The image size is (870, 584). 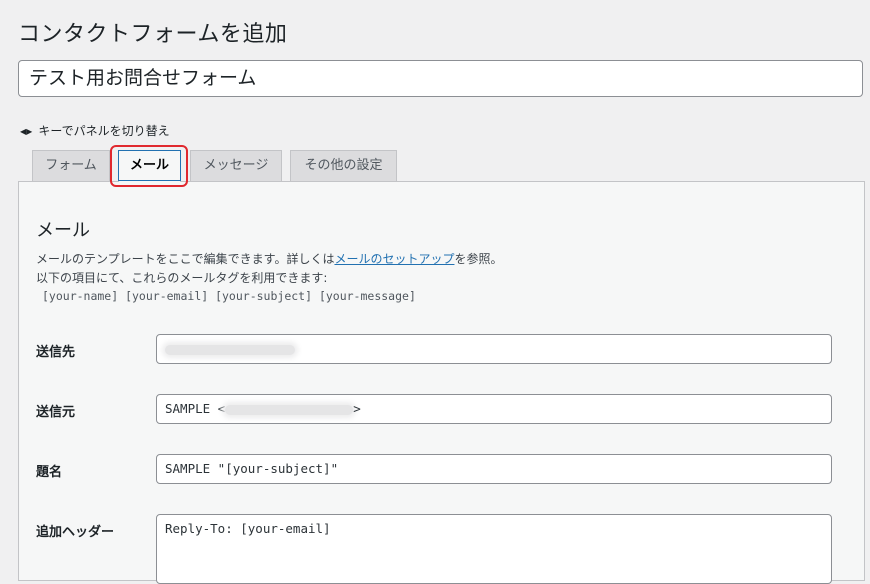 I want to click on from-value-suffix: >, so click(x=357, y=408).